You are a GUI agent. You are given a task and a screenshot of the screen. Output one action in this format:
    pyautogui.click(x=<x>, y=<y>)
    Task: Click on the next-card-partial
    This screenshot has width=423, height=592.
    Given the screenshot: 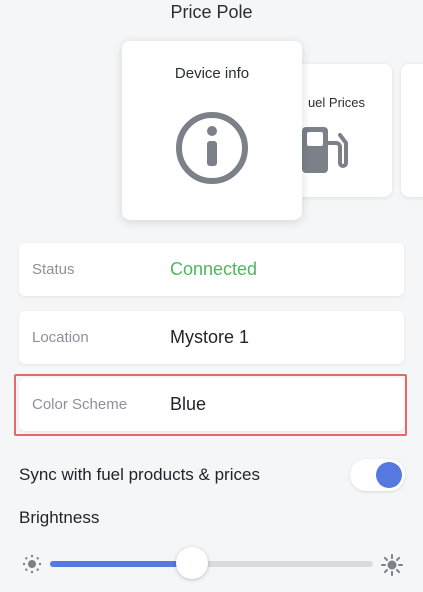 What is the action you would take?
    pyautogui.click(x=412, y=130)
    